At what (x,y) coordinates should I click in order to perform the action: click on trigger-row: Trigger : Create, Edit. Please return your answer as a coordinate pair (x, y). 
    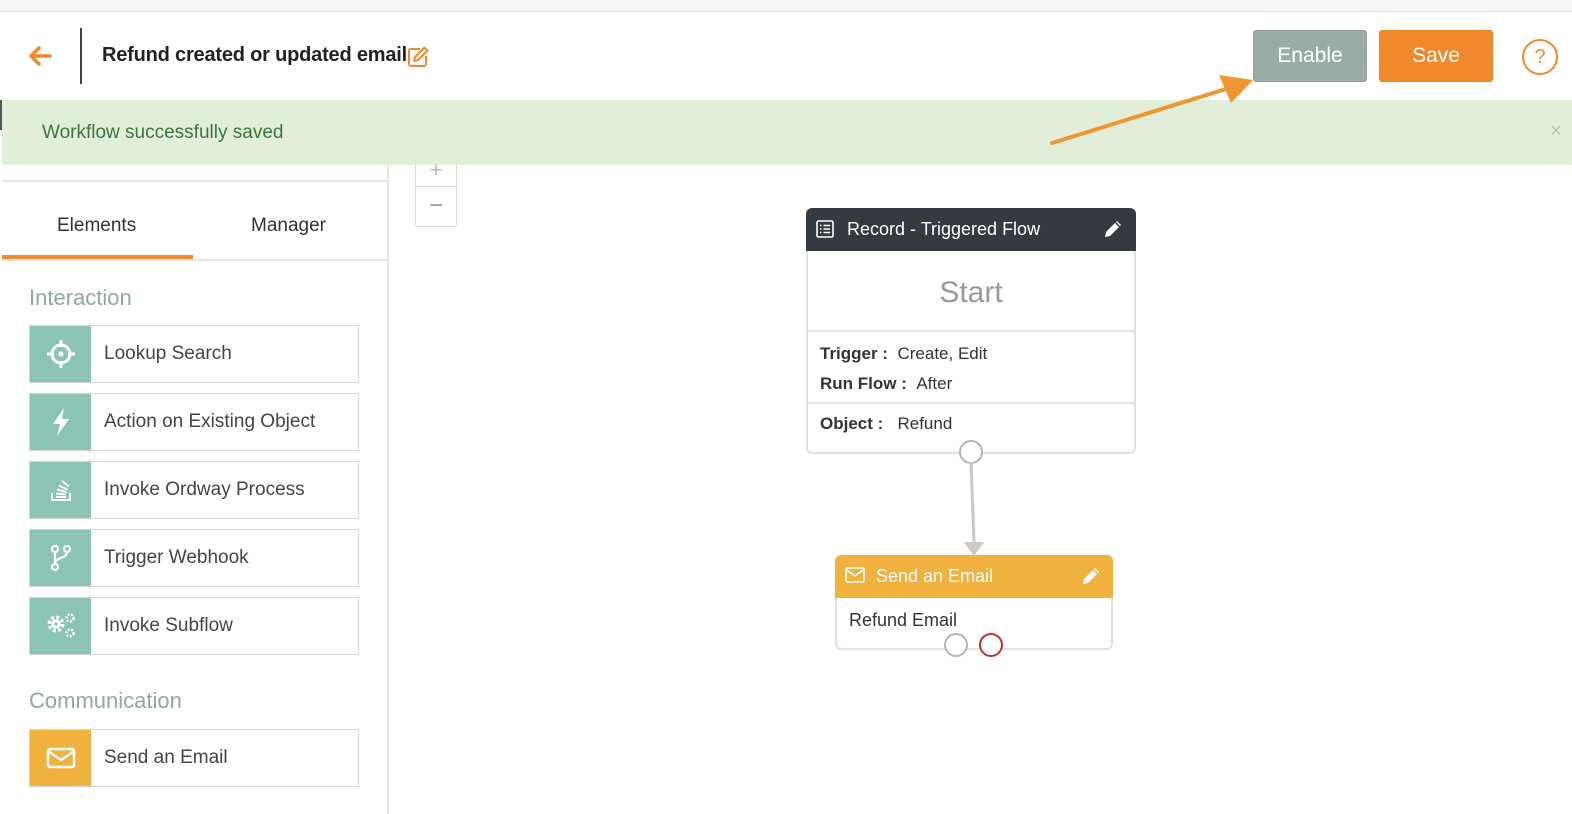
    Looking at the image, I should click on (903, 354).